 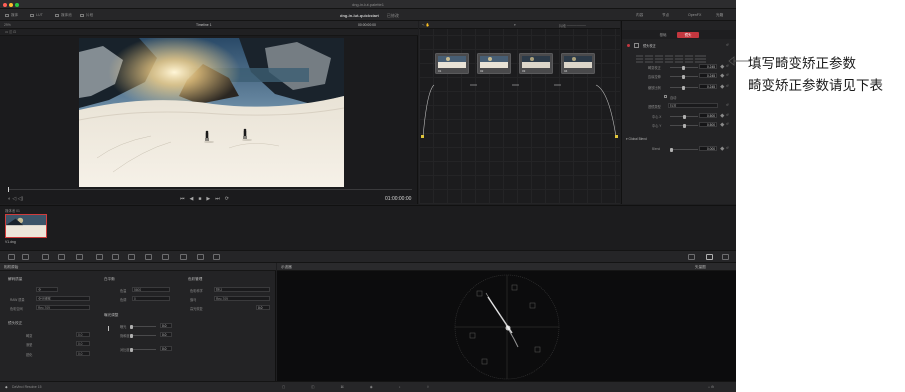 I want to click on tab-lens: 镜头, so click(x=688, y=35).